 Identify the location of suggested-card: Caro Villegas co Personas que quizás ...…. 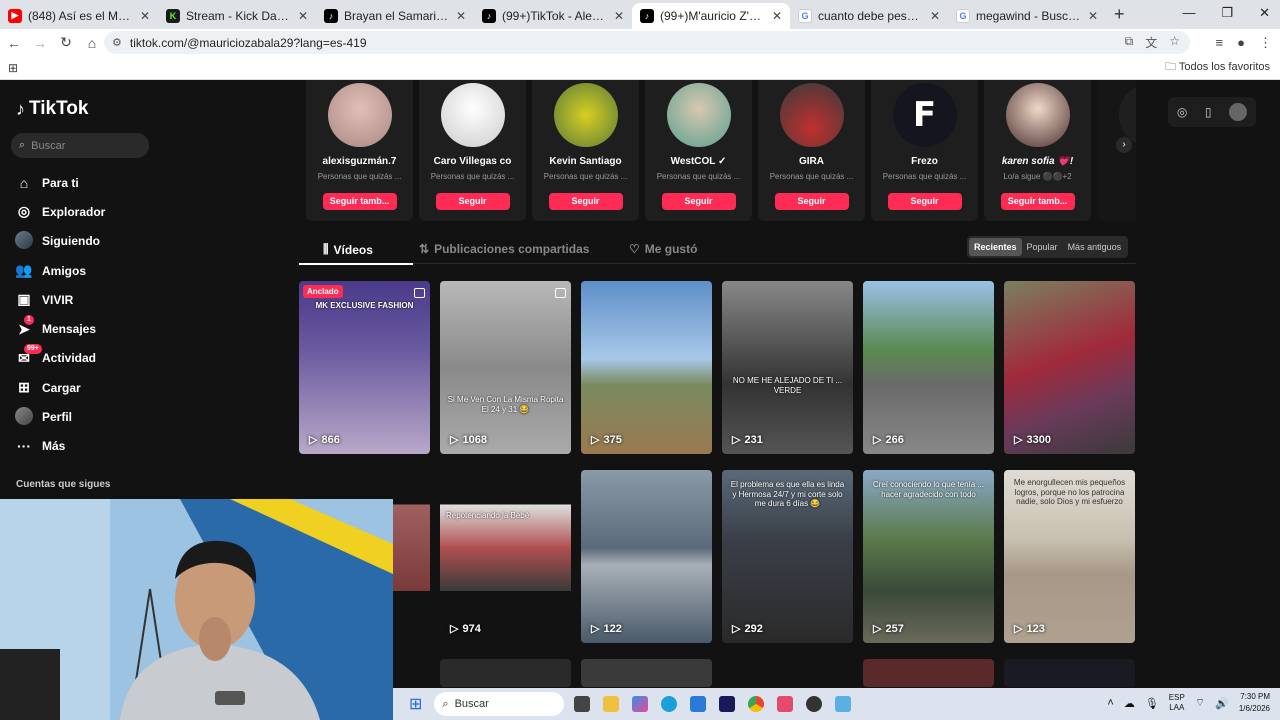
(472, 150).